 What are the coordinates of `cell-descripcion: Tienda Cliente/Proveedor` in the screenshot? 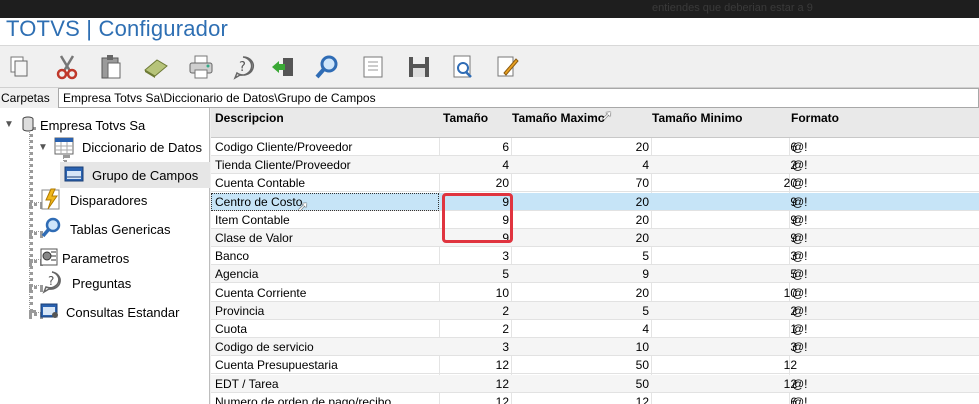 It's located at (283, 165).